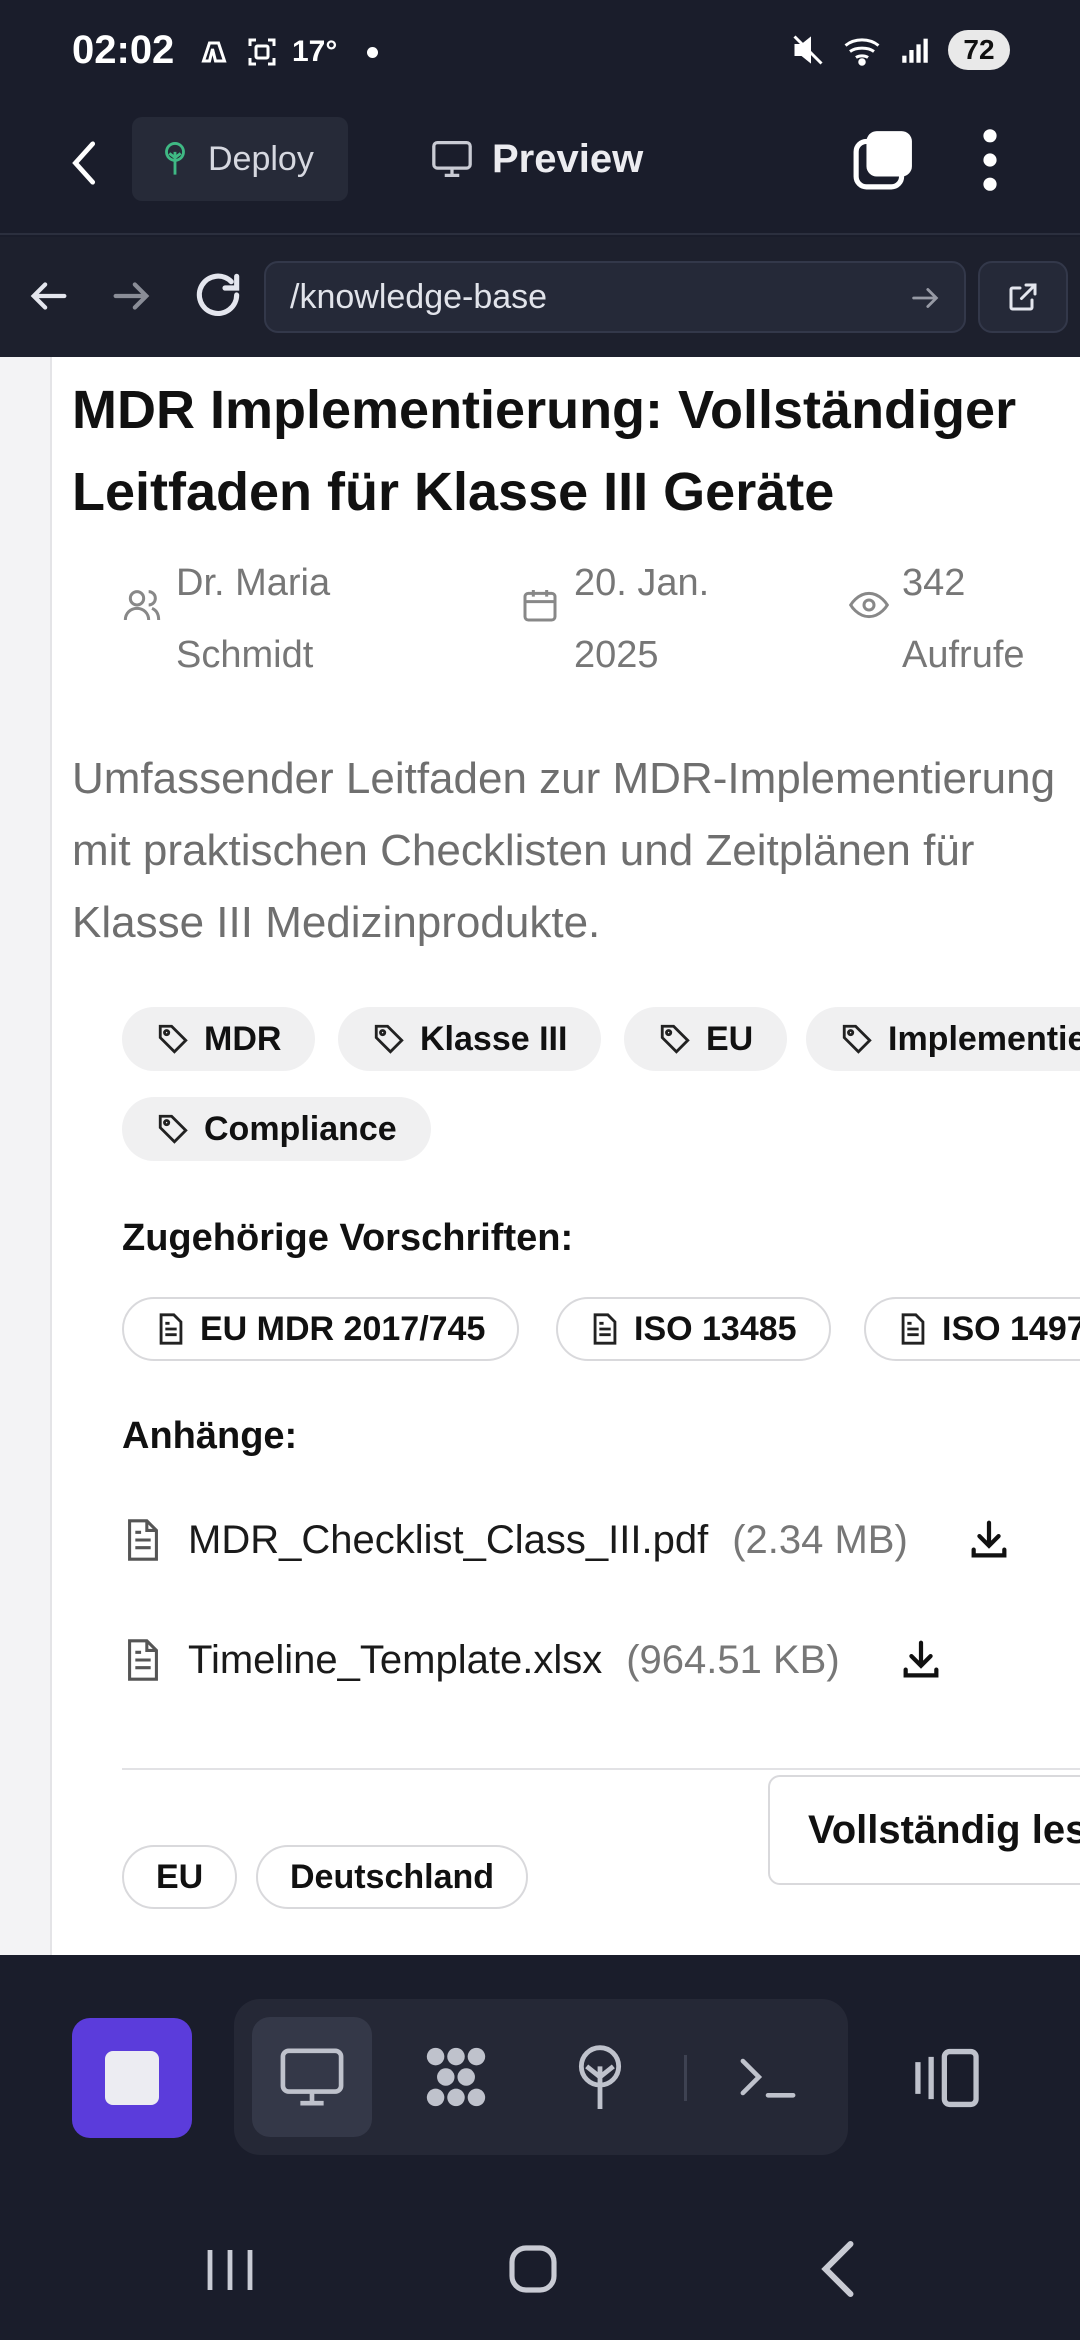  I want to click on tag-compliance: Compliance, so click(276, 1129).